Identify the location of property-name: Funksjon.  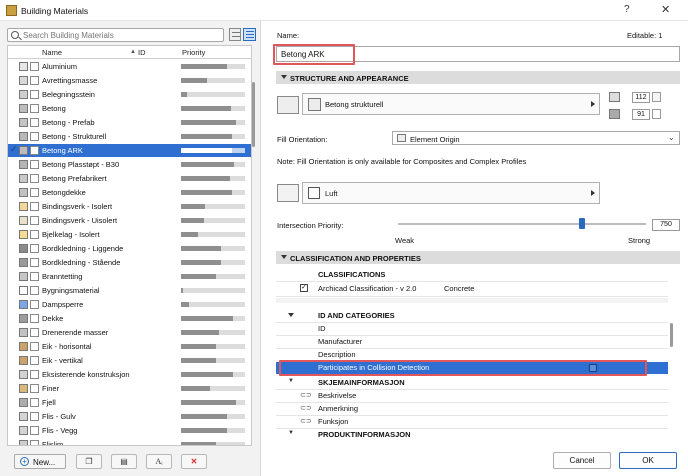
(333, 421).